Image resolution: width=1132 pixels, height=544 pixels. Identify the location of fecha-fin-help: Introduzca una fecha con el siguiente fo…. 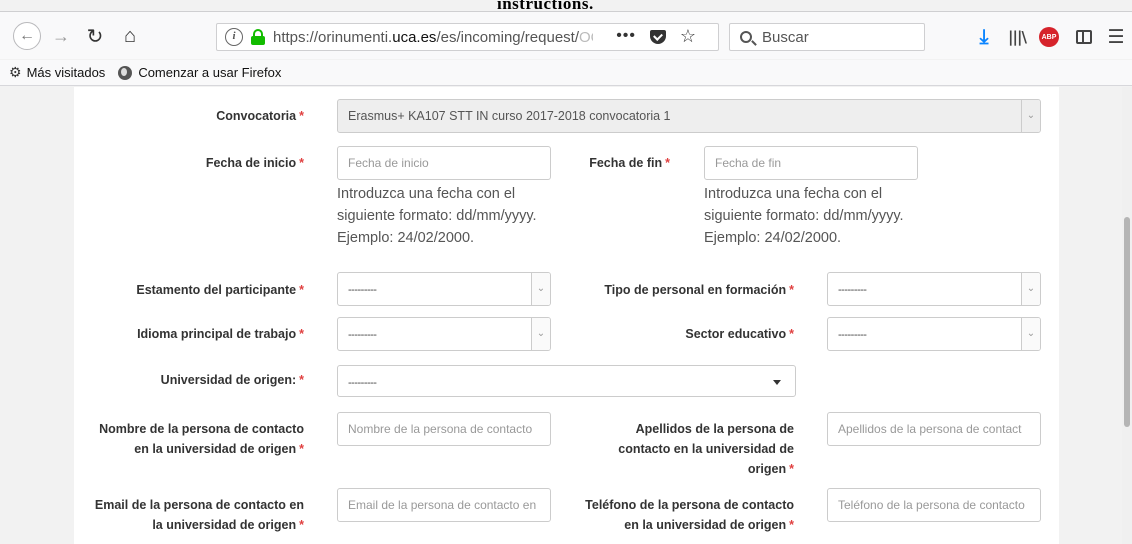
(804, 216).